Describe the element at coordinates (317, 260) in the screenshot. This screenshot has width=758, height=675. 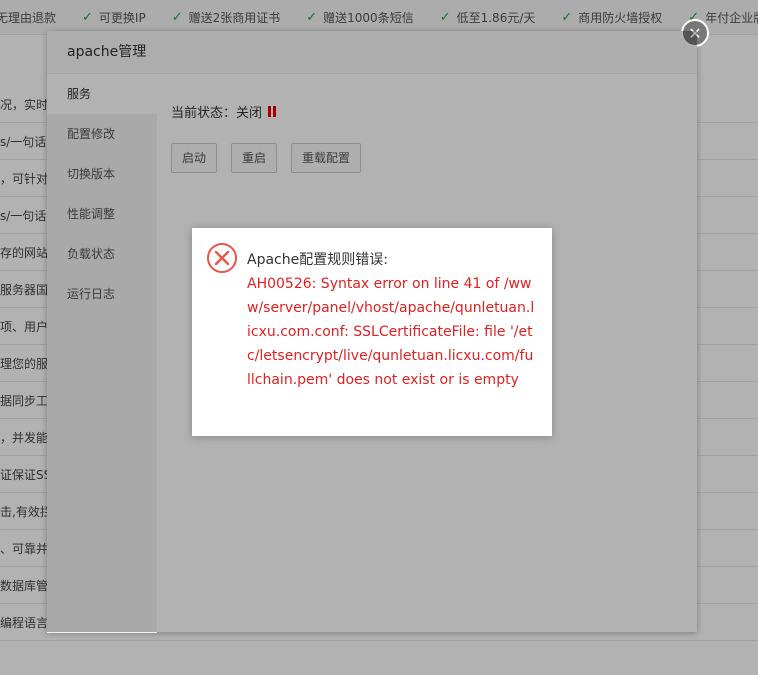
I see `message-title: Apache配置规则错误:` at that location.